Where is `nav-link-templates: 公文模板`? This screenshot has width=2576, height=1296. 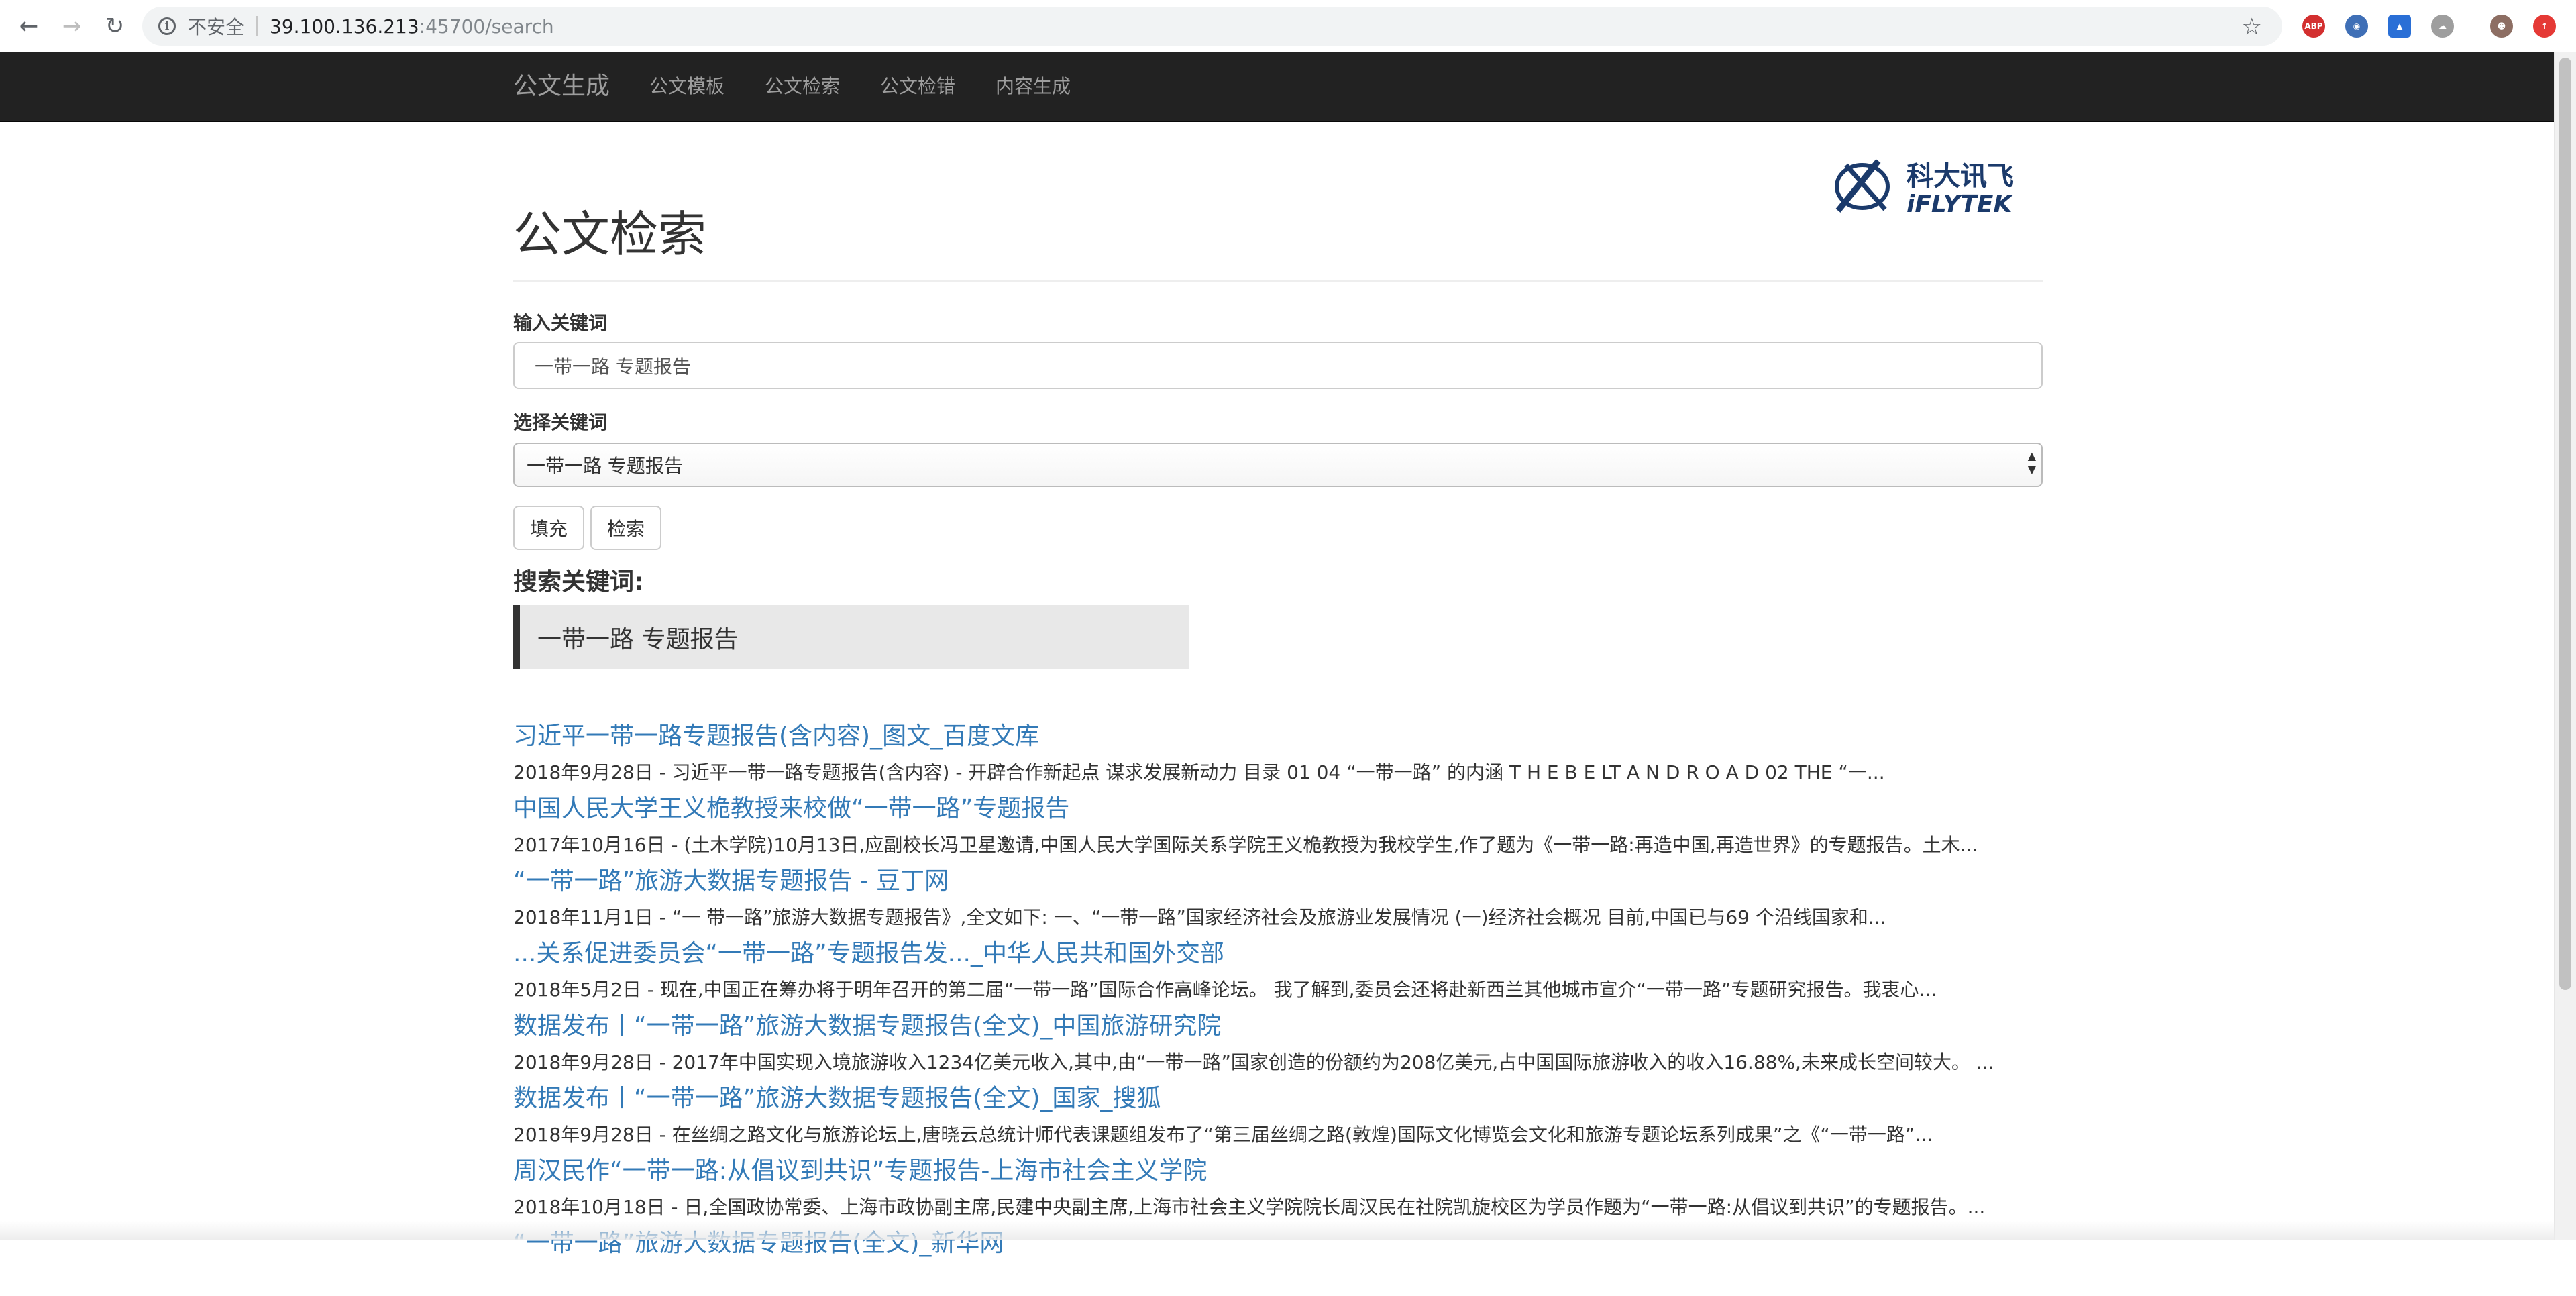 nav-link-templates: 公文模板 is located at coordinates (686, 87).